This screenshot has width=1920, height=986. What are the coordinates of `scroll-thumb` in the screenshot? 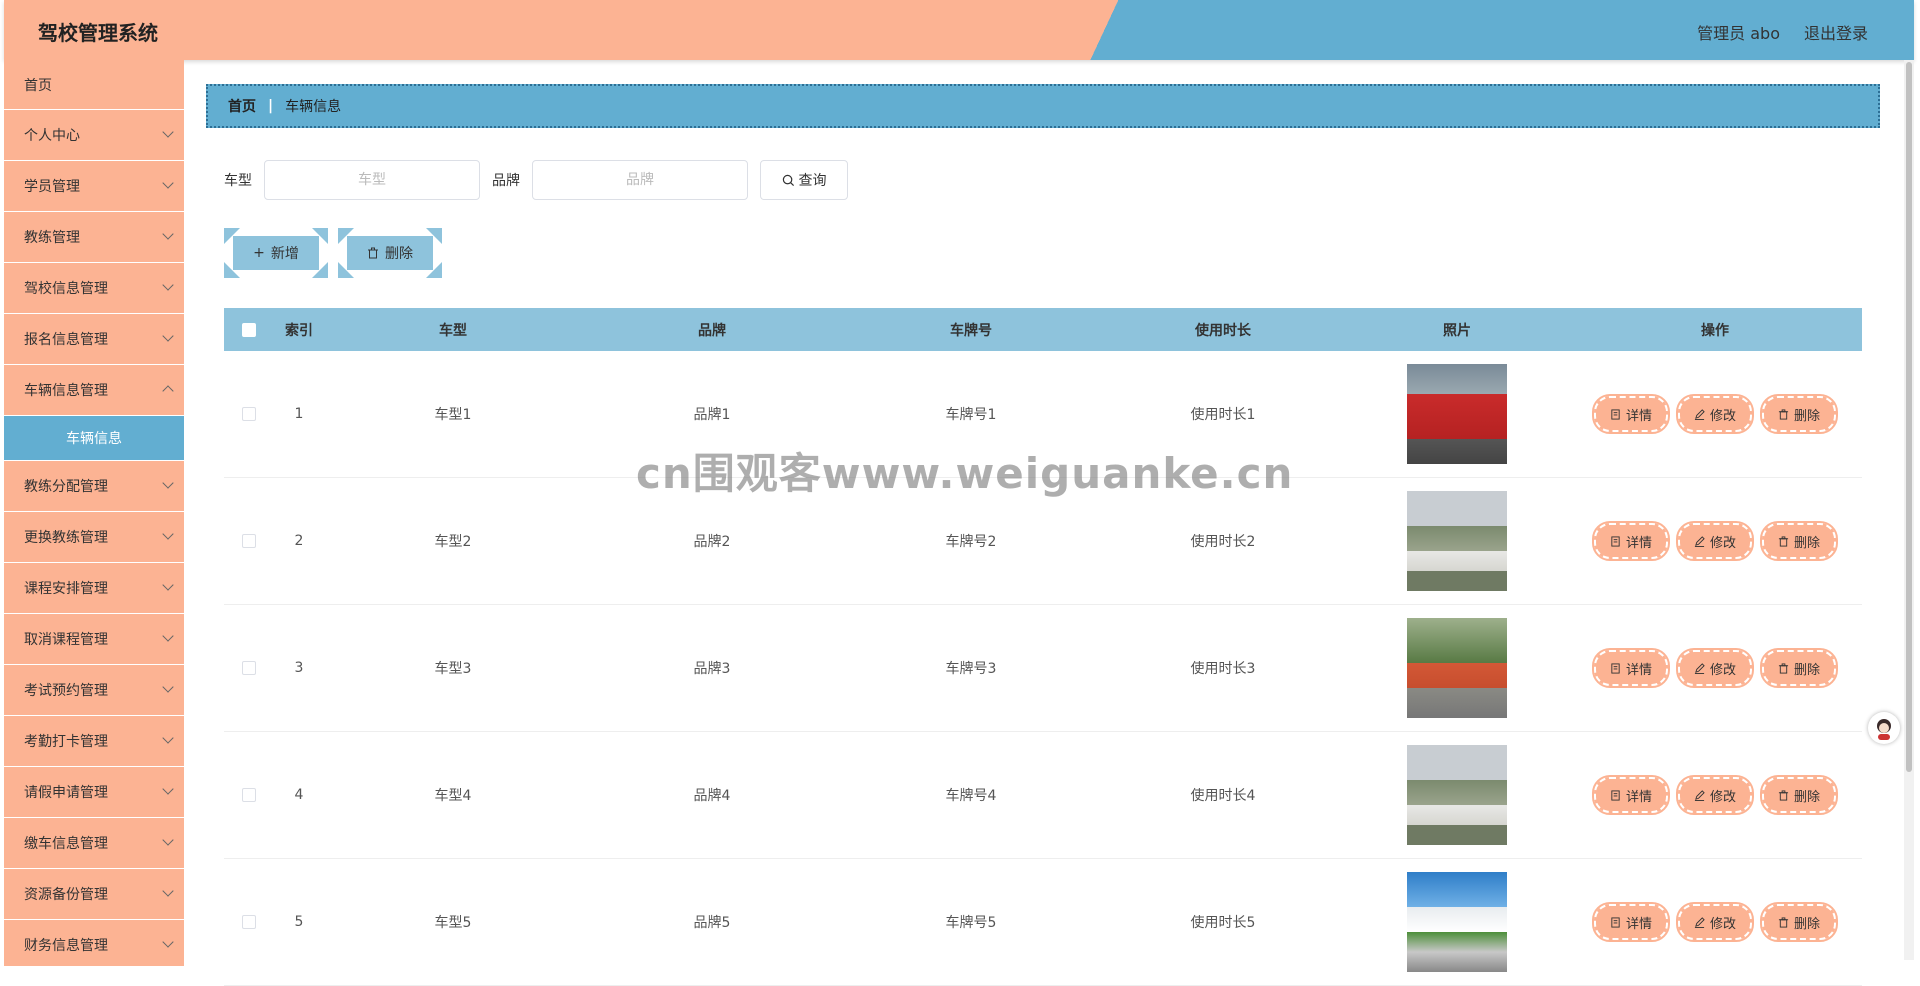 It's located at (1909, 417).